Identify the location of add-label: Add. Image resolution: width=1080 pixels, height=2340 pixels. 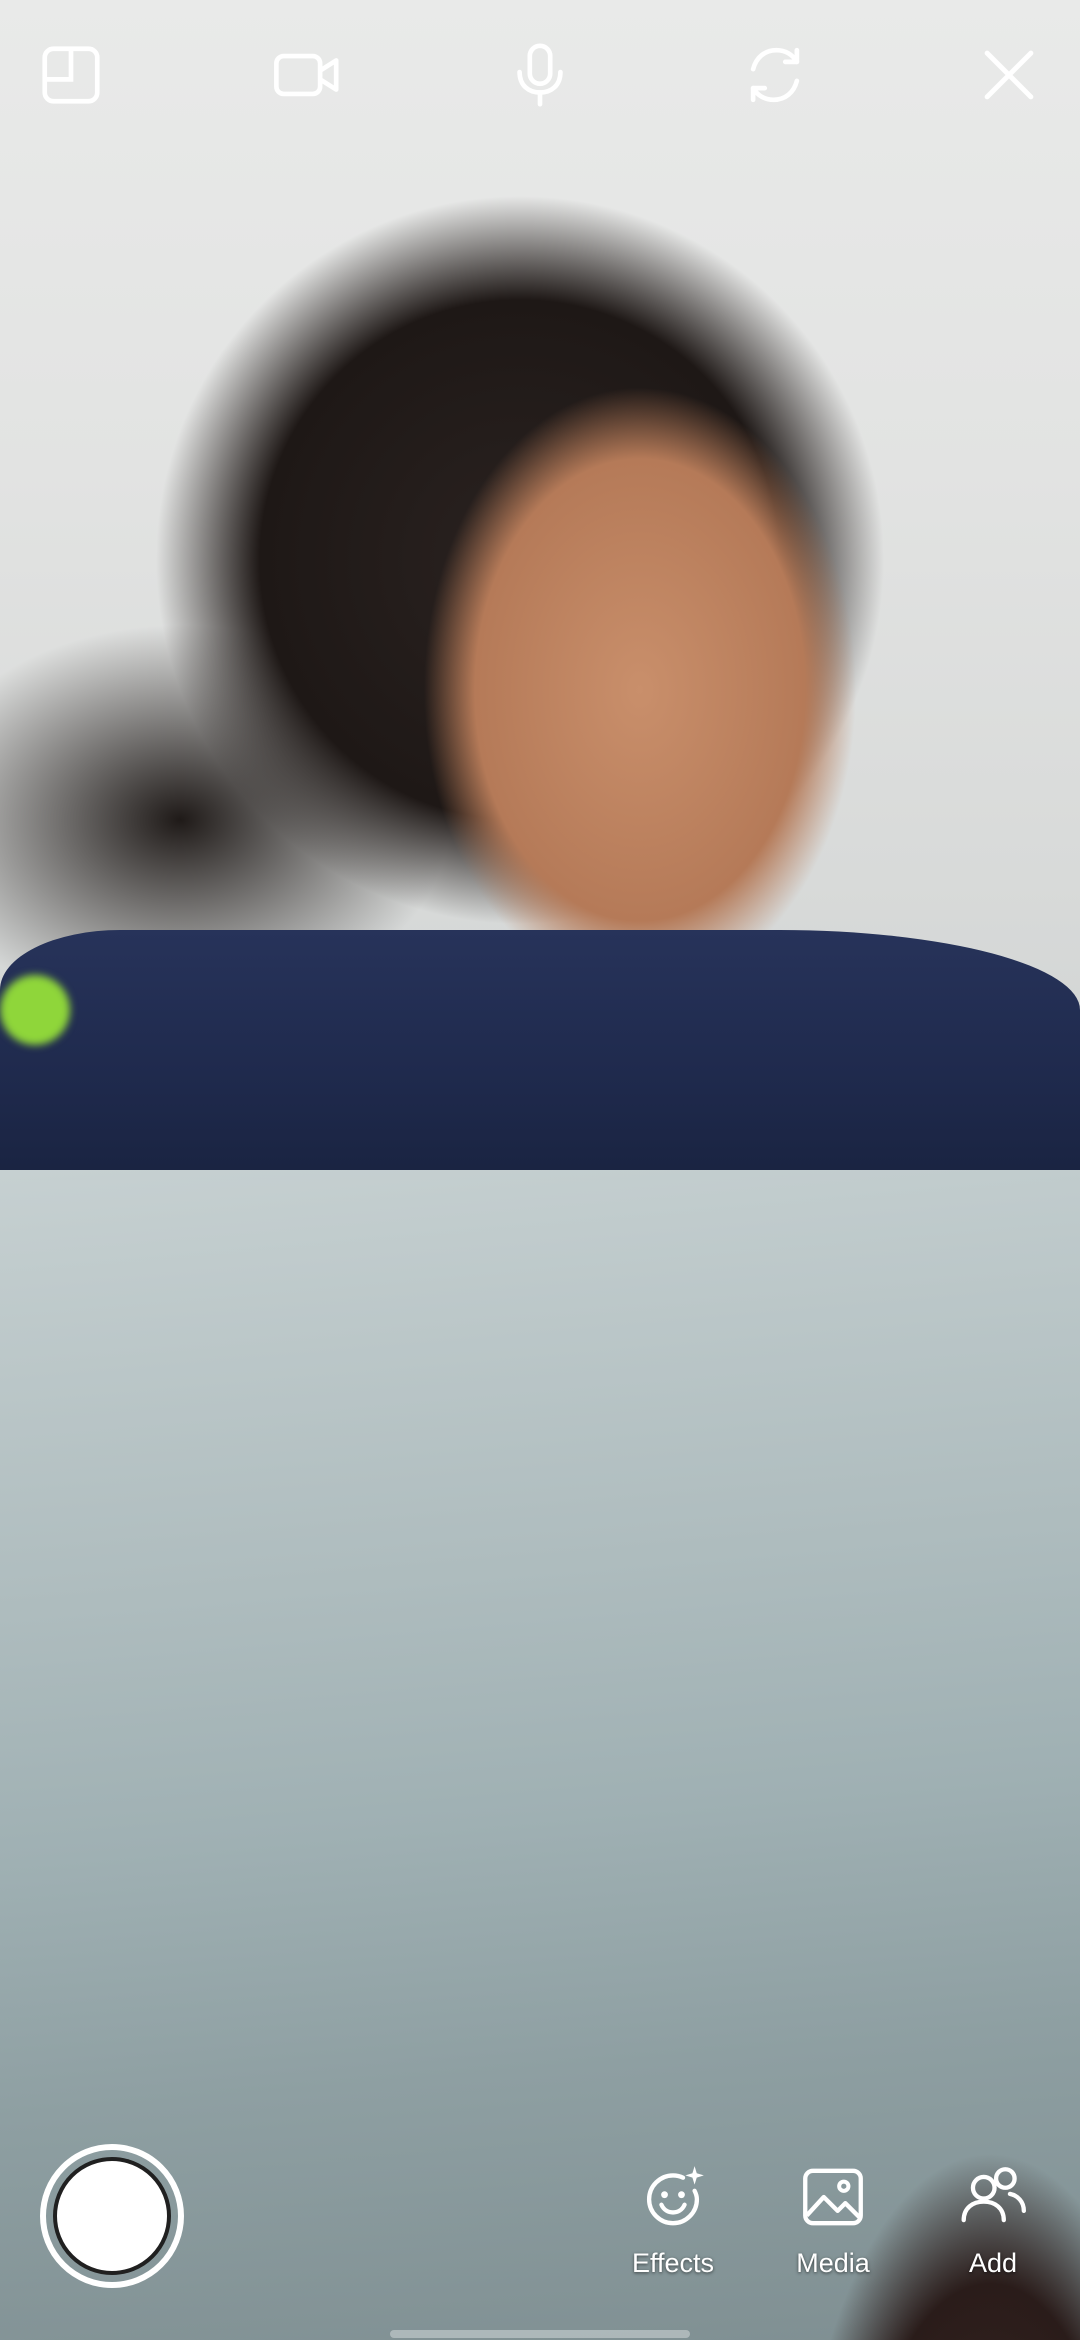
(993, 2263).